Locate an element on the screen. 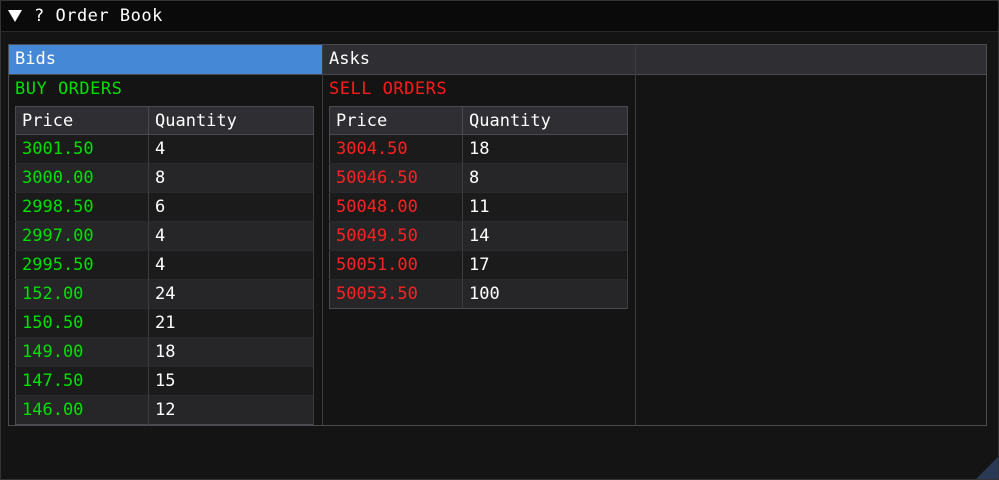 The height and width of the screenshot is (480, 999). ask-price: 3004.50 is located at coordinates (396, 149).